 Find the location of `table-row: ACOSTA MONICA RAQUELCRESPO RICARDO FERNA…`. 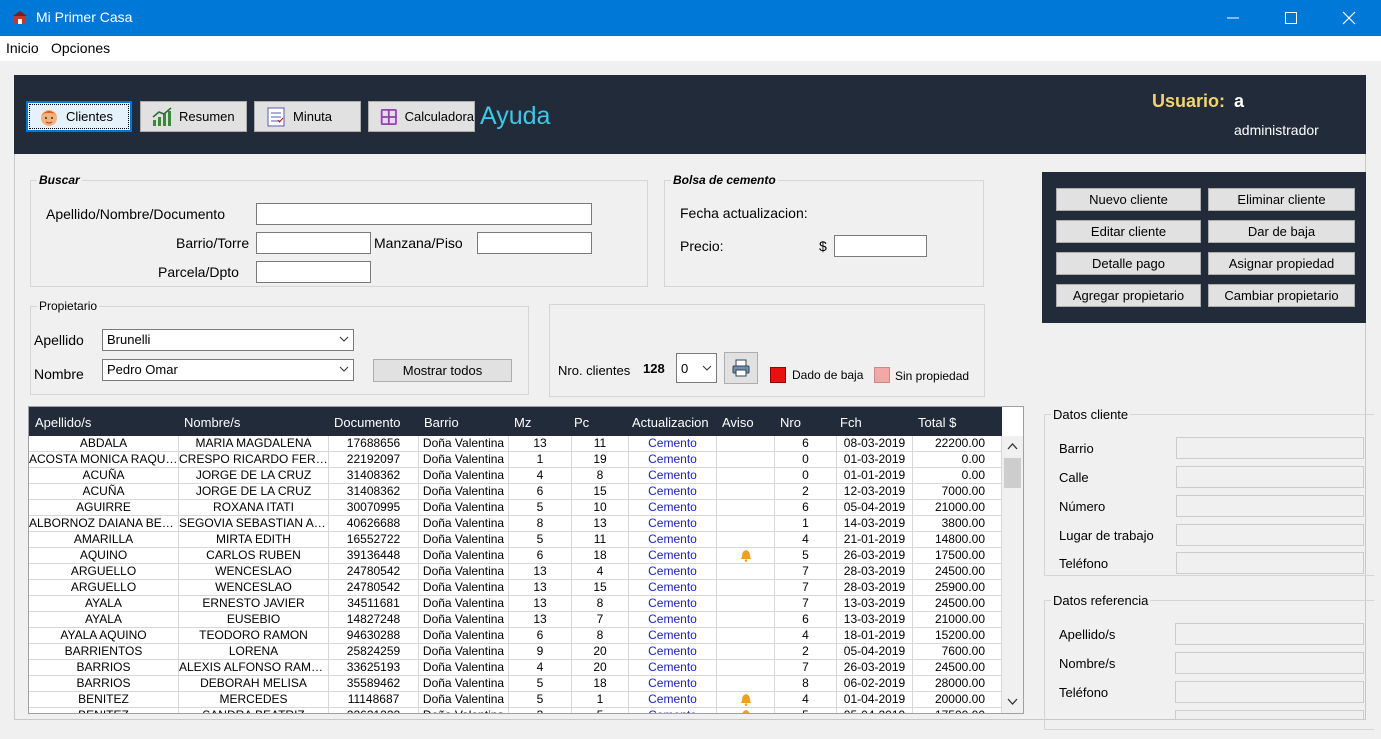

table-row: ACOSTA MONICA RAQUELCRESPO RICARDO FERNA… is located at coordinates (515, 460).